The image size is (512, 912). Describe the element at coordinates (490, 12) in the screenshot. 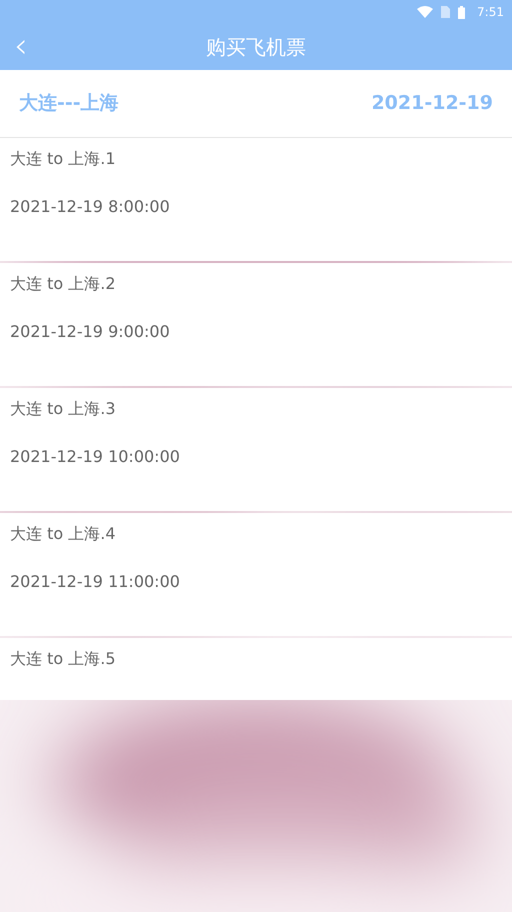

I see `status-time: 7:51` at that location.